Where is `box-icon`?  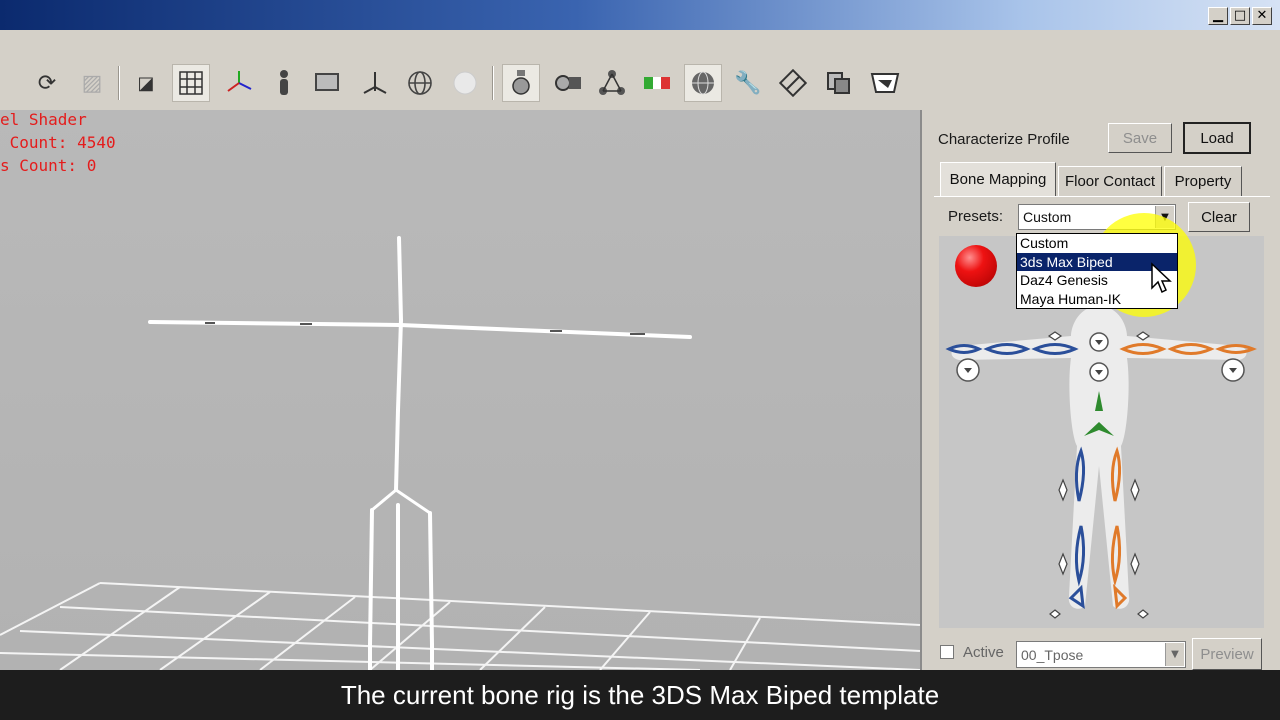
box-icon is located at coordinates (327, 83).